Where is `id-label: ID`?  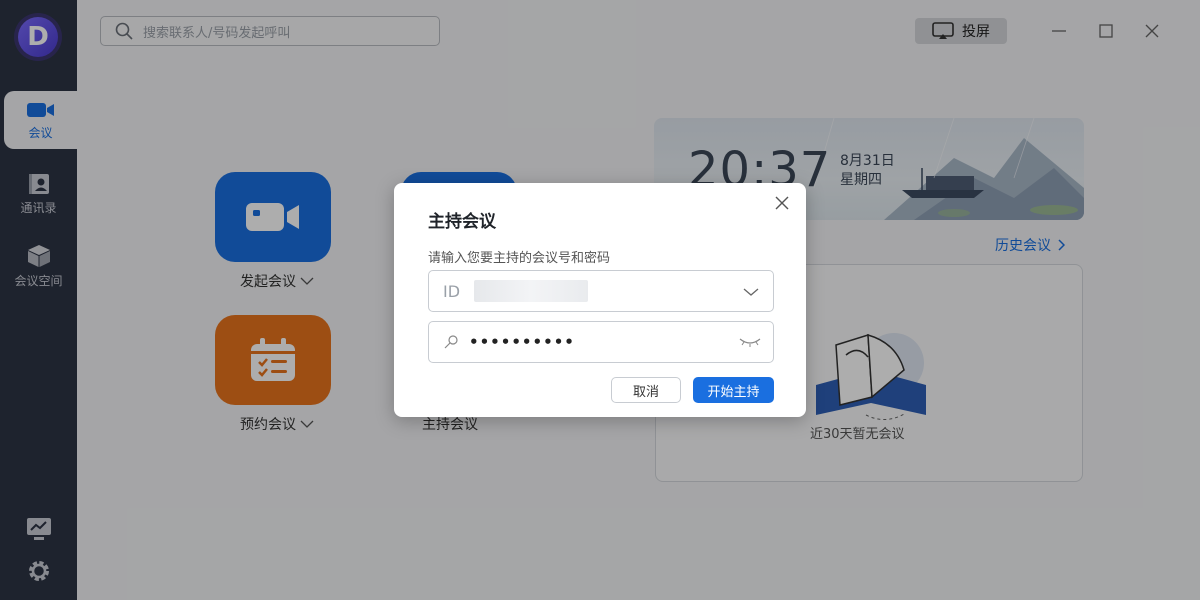
id-label: ID is located at coordinates (452, 291).